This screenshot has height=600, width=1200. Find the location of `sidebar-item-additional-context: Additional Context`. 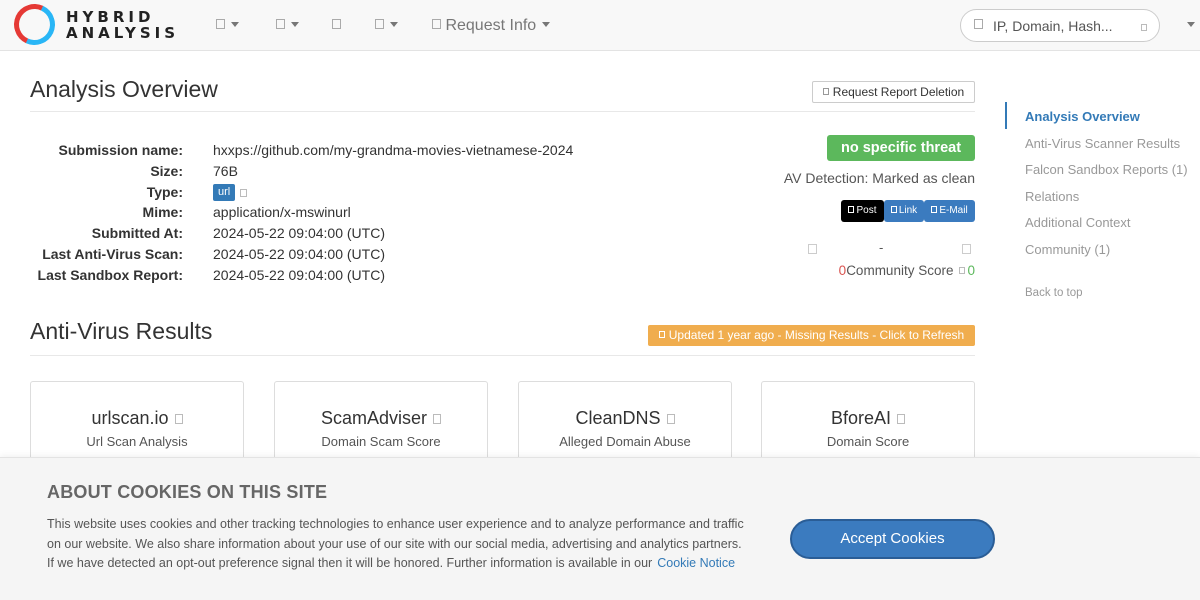

sidebar-item-additional-context: Additional Context is located at coordinates (1078, 222).